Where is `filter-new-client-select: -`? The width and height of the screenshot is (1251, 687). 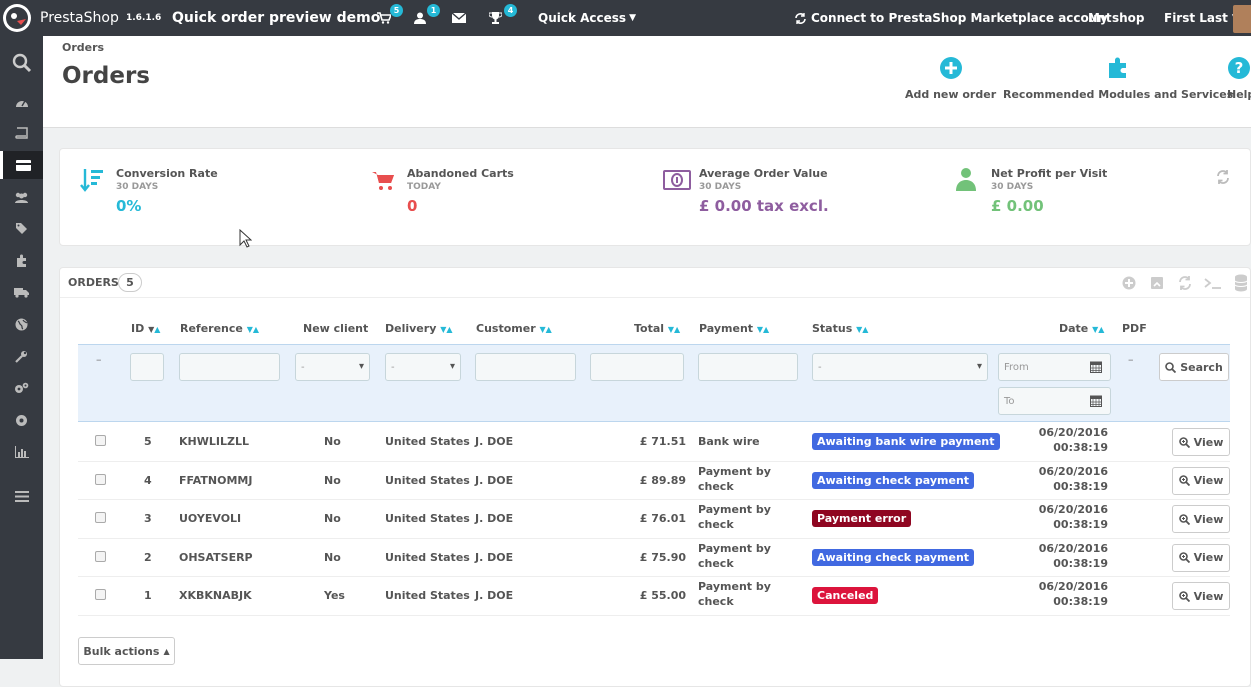 filter-new-client-select: - is located at coordinates (332, 367).